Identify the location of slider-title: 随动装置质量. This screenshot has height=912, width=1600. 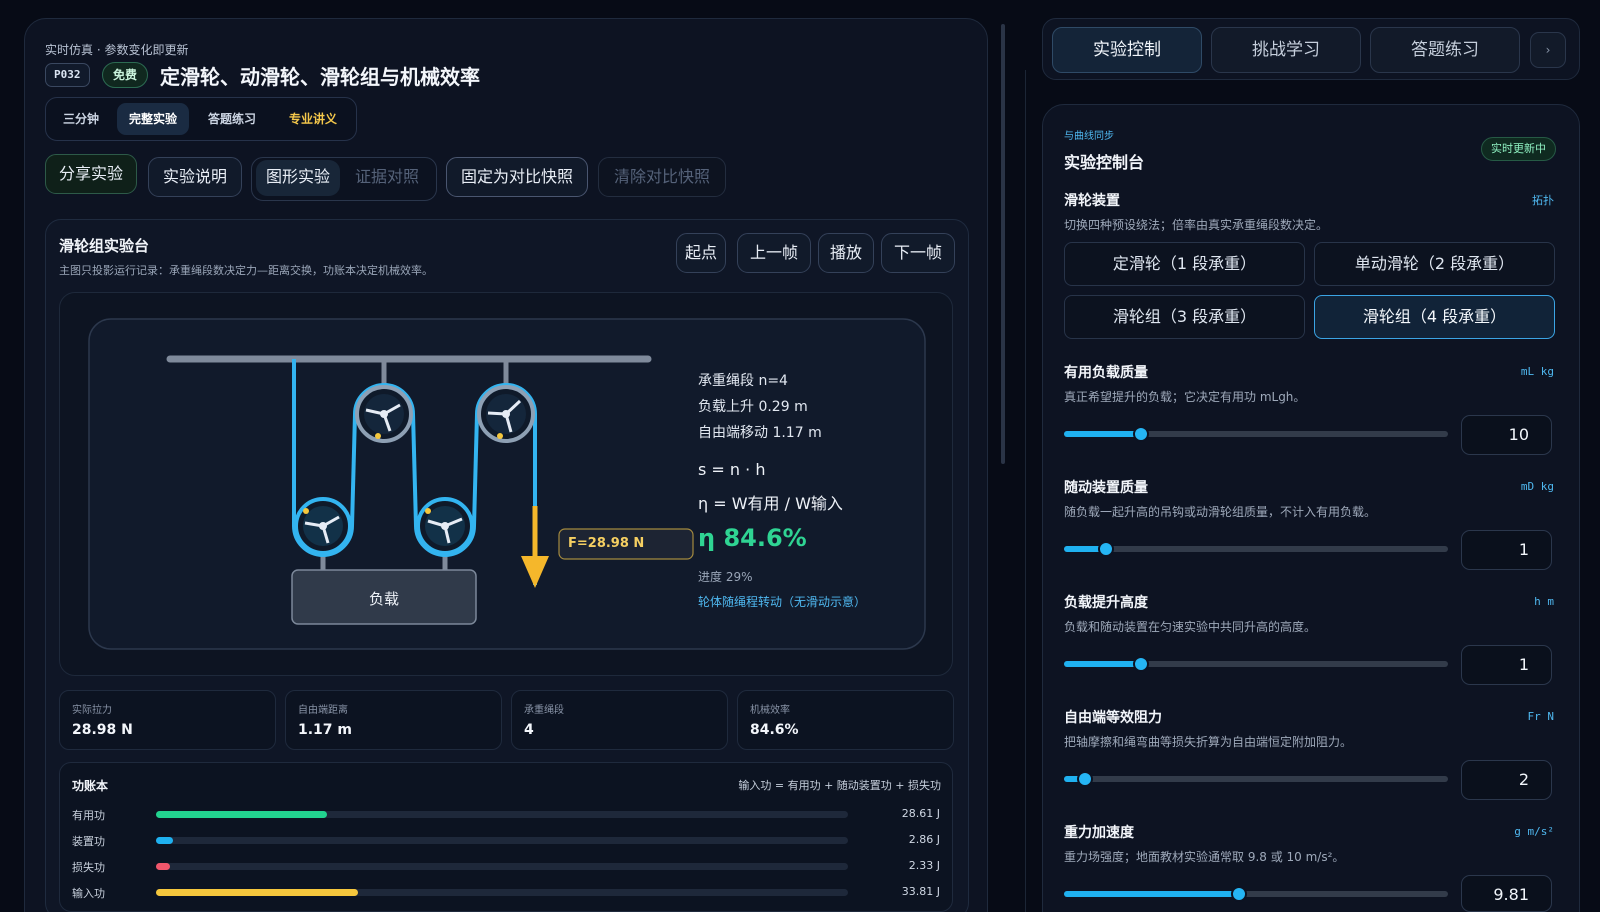
(1106, 488).